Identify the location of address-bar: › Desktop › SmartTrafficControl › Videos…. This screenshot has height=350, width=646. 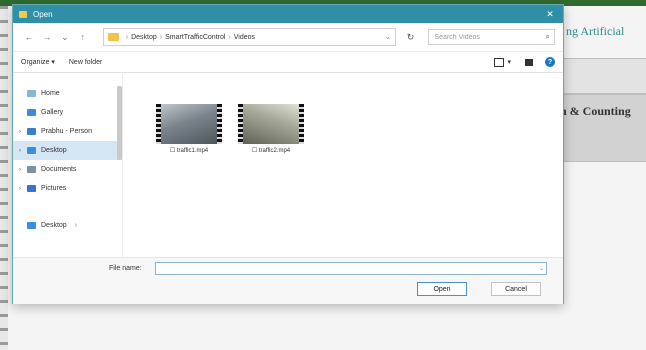
(249, 37).